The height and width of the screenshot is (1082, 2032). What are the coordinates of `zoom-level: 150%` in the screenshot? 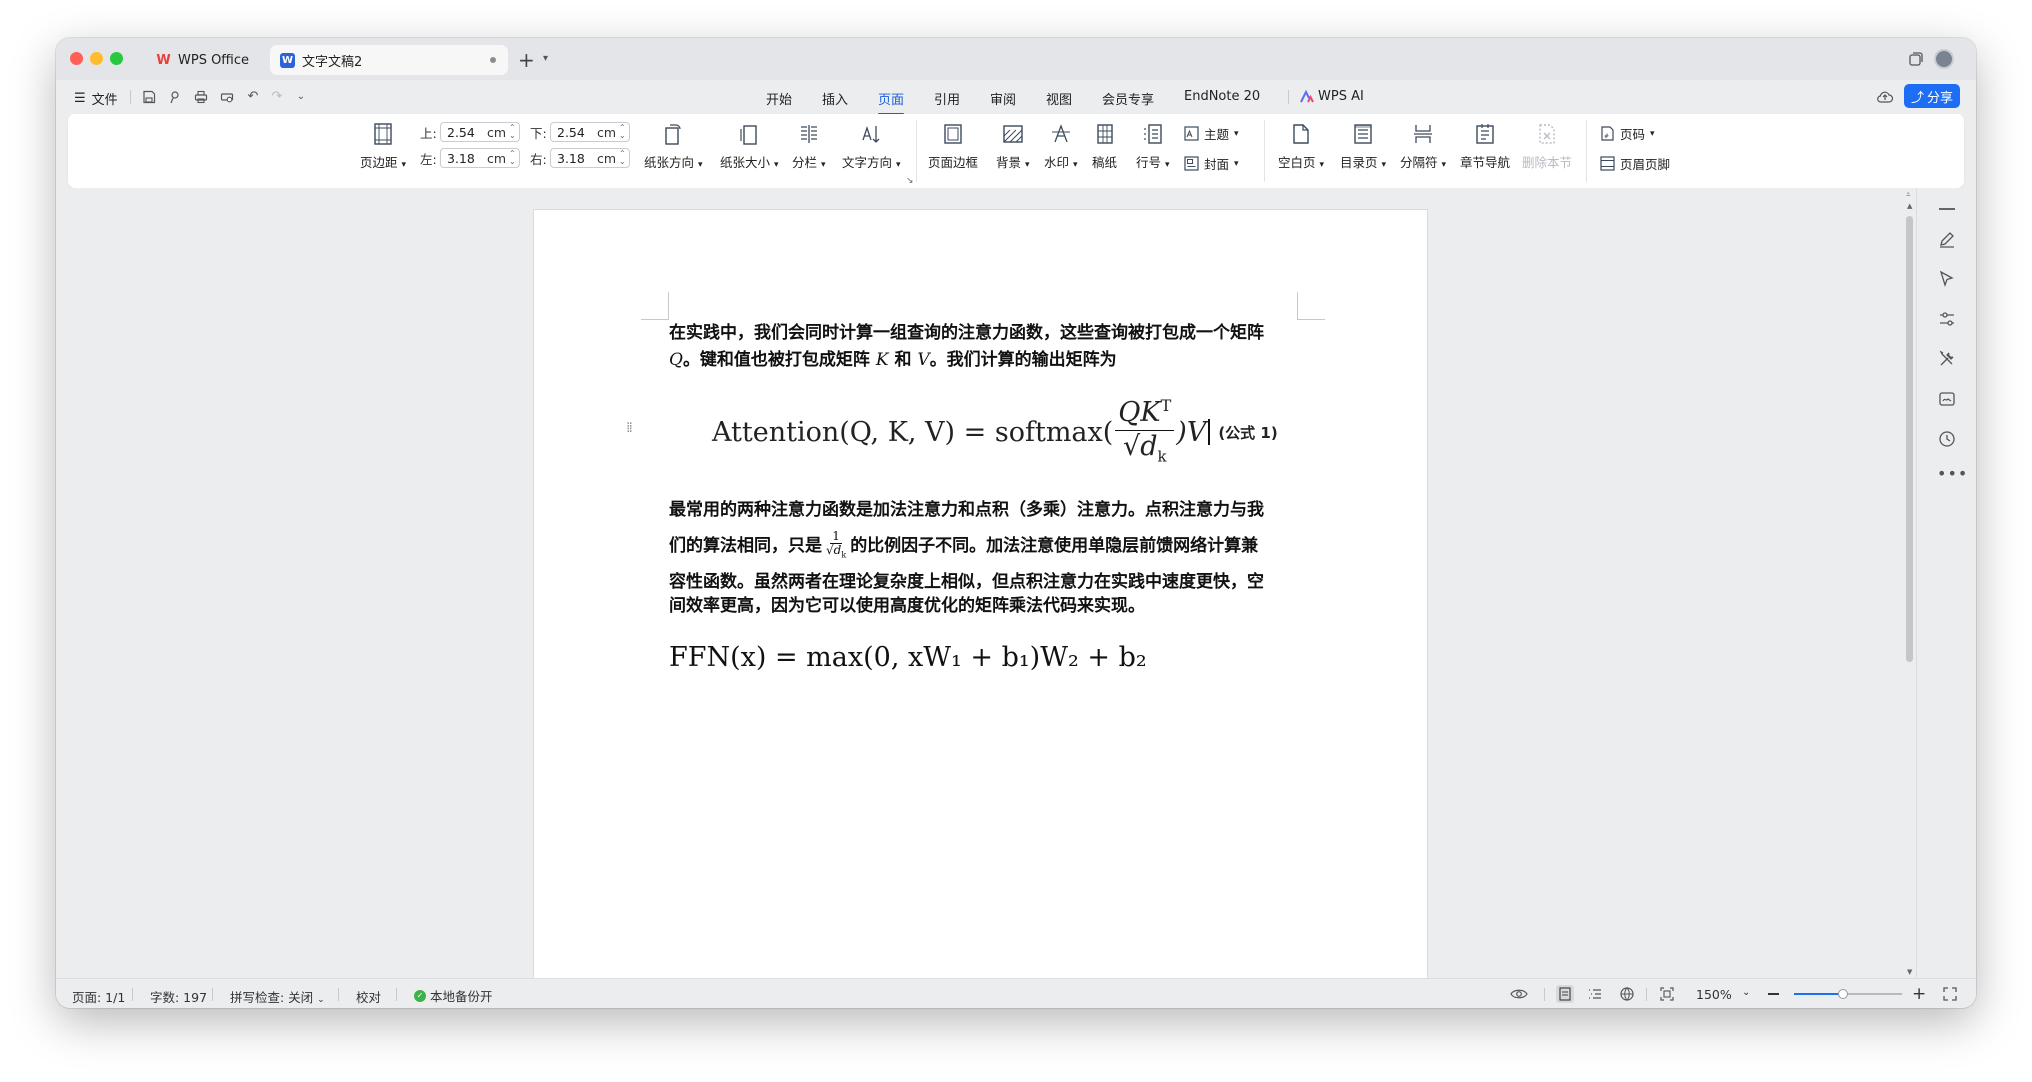 It's located at (1714, 994).